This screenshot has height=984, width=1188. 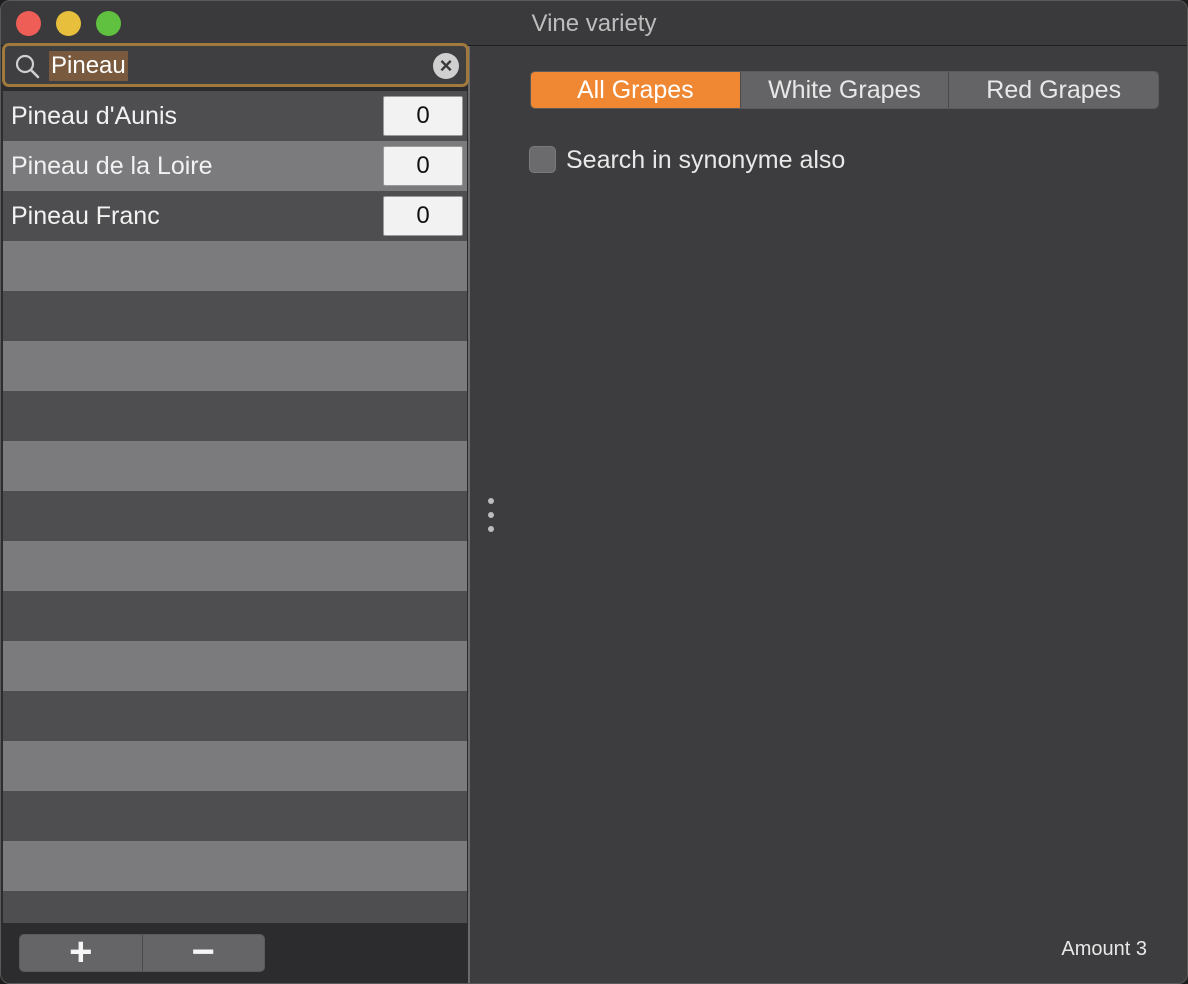 What do you see at coordinates (705, 160) in the screenshot?
I see `synonyme-checkbox-label: Search in synonyme also` at bounding box center [705, 160].